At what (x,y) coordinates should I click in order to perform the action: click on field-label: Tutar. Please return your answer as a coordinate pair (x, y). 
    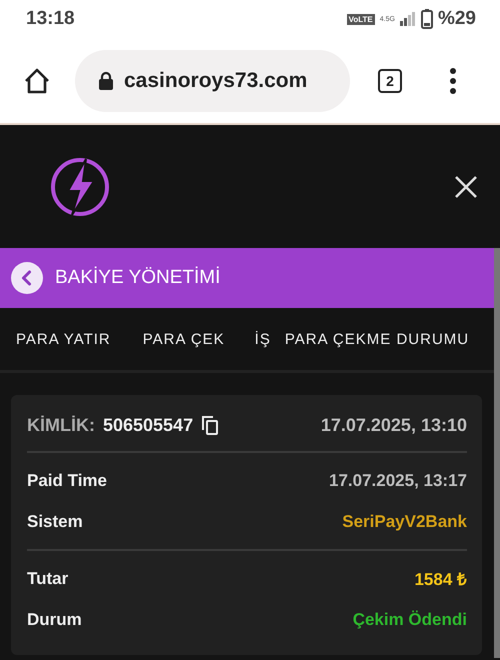
    Looking at the image, I should click on (47, 578).